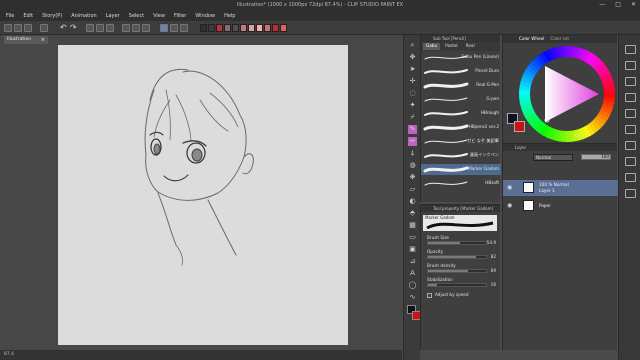 The height and width of the screenshot is (360, 640). Describe the element at coordinates (44, 28) in the screenshot. I see `settings-icon` at that location.